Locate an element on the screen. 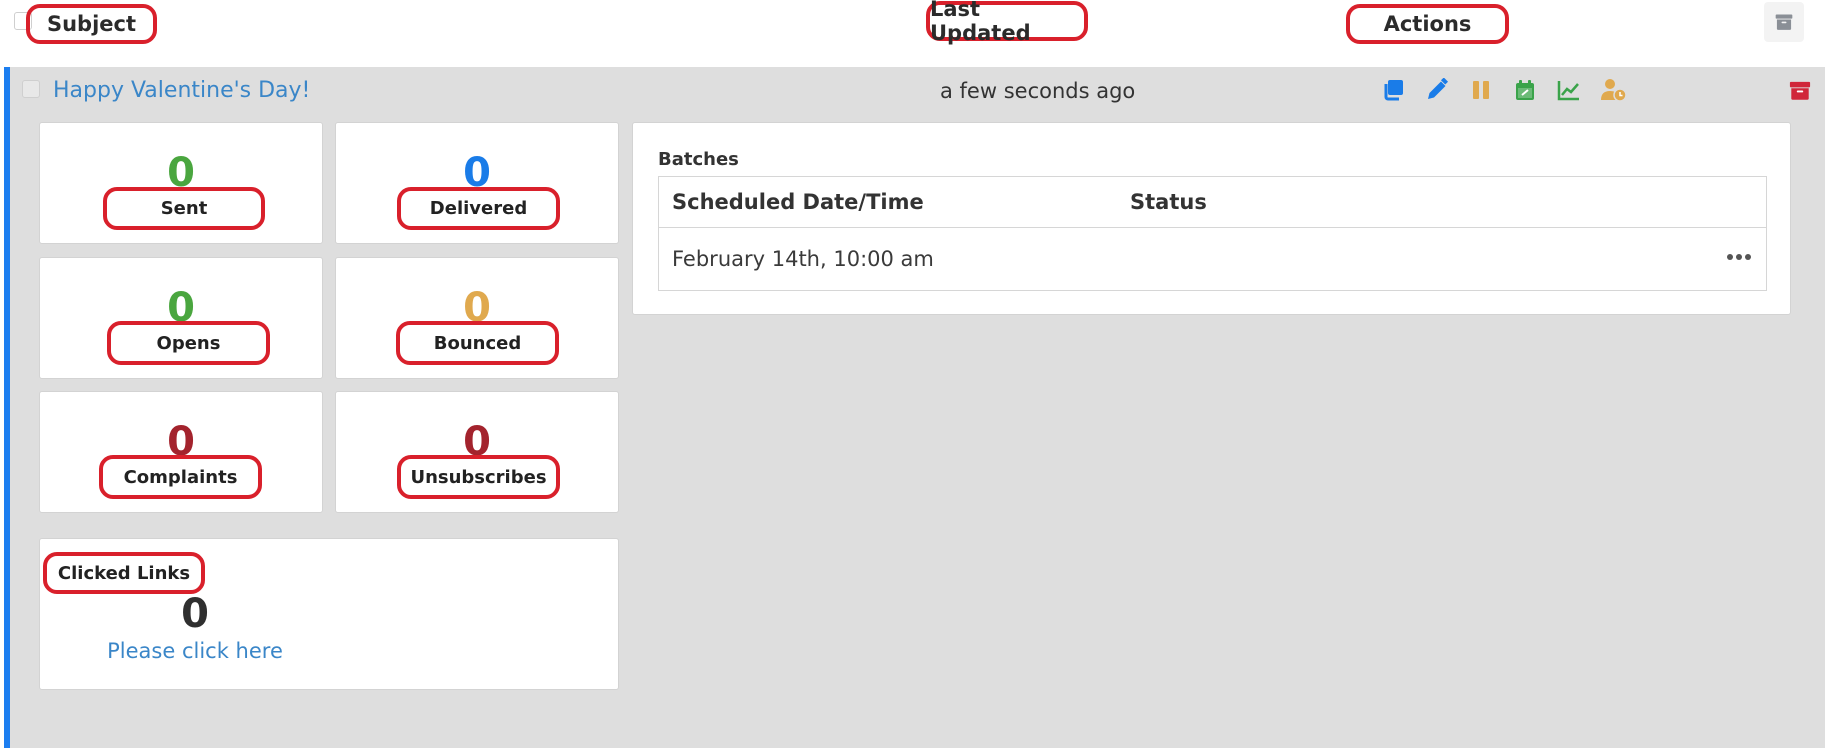 The width and height of the screenshot is (1825, 751). more-dots-icon is located at coordinates (1739, 257).